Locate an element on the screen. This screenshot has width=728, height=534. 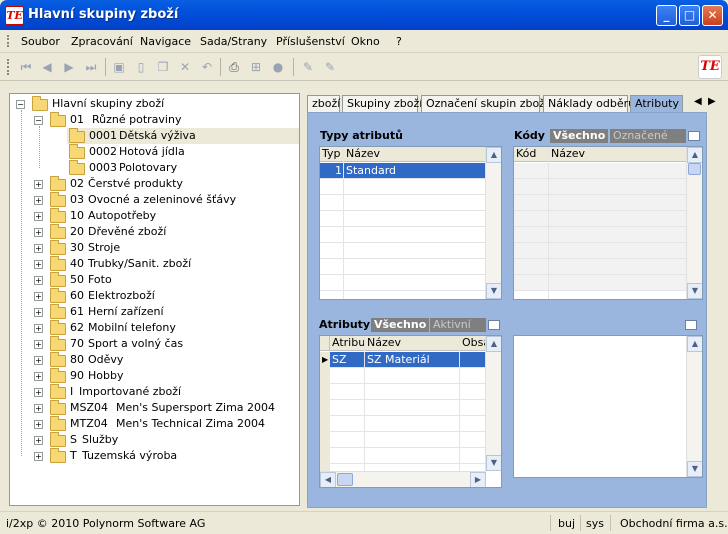
tab-scroll-left-icon: ◀ is located at coordinates (698, 101).